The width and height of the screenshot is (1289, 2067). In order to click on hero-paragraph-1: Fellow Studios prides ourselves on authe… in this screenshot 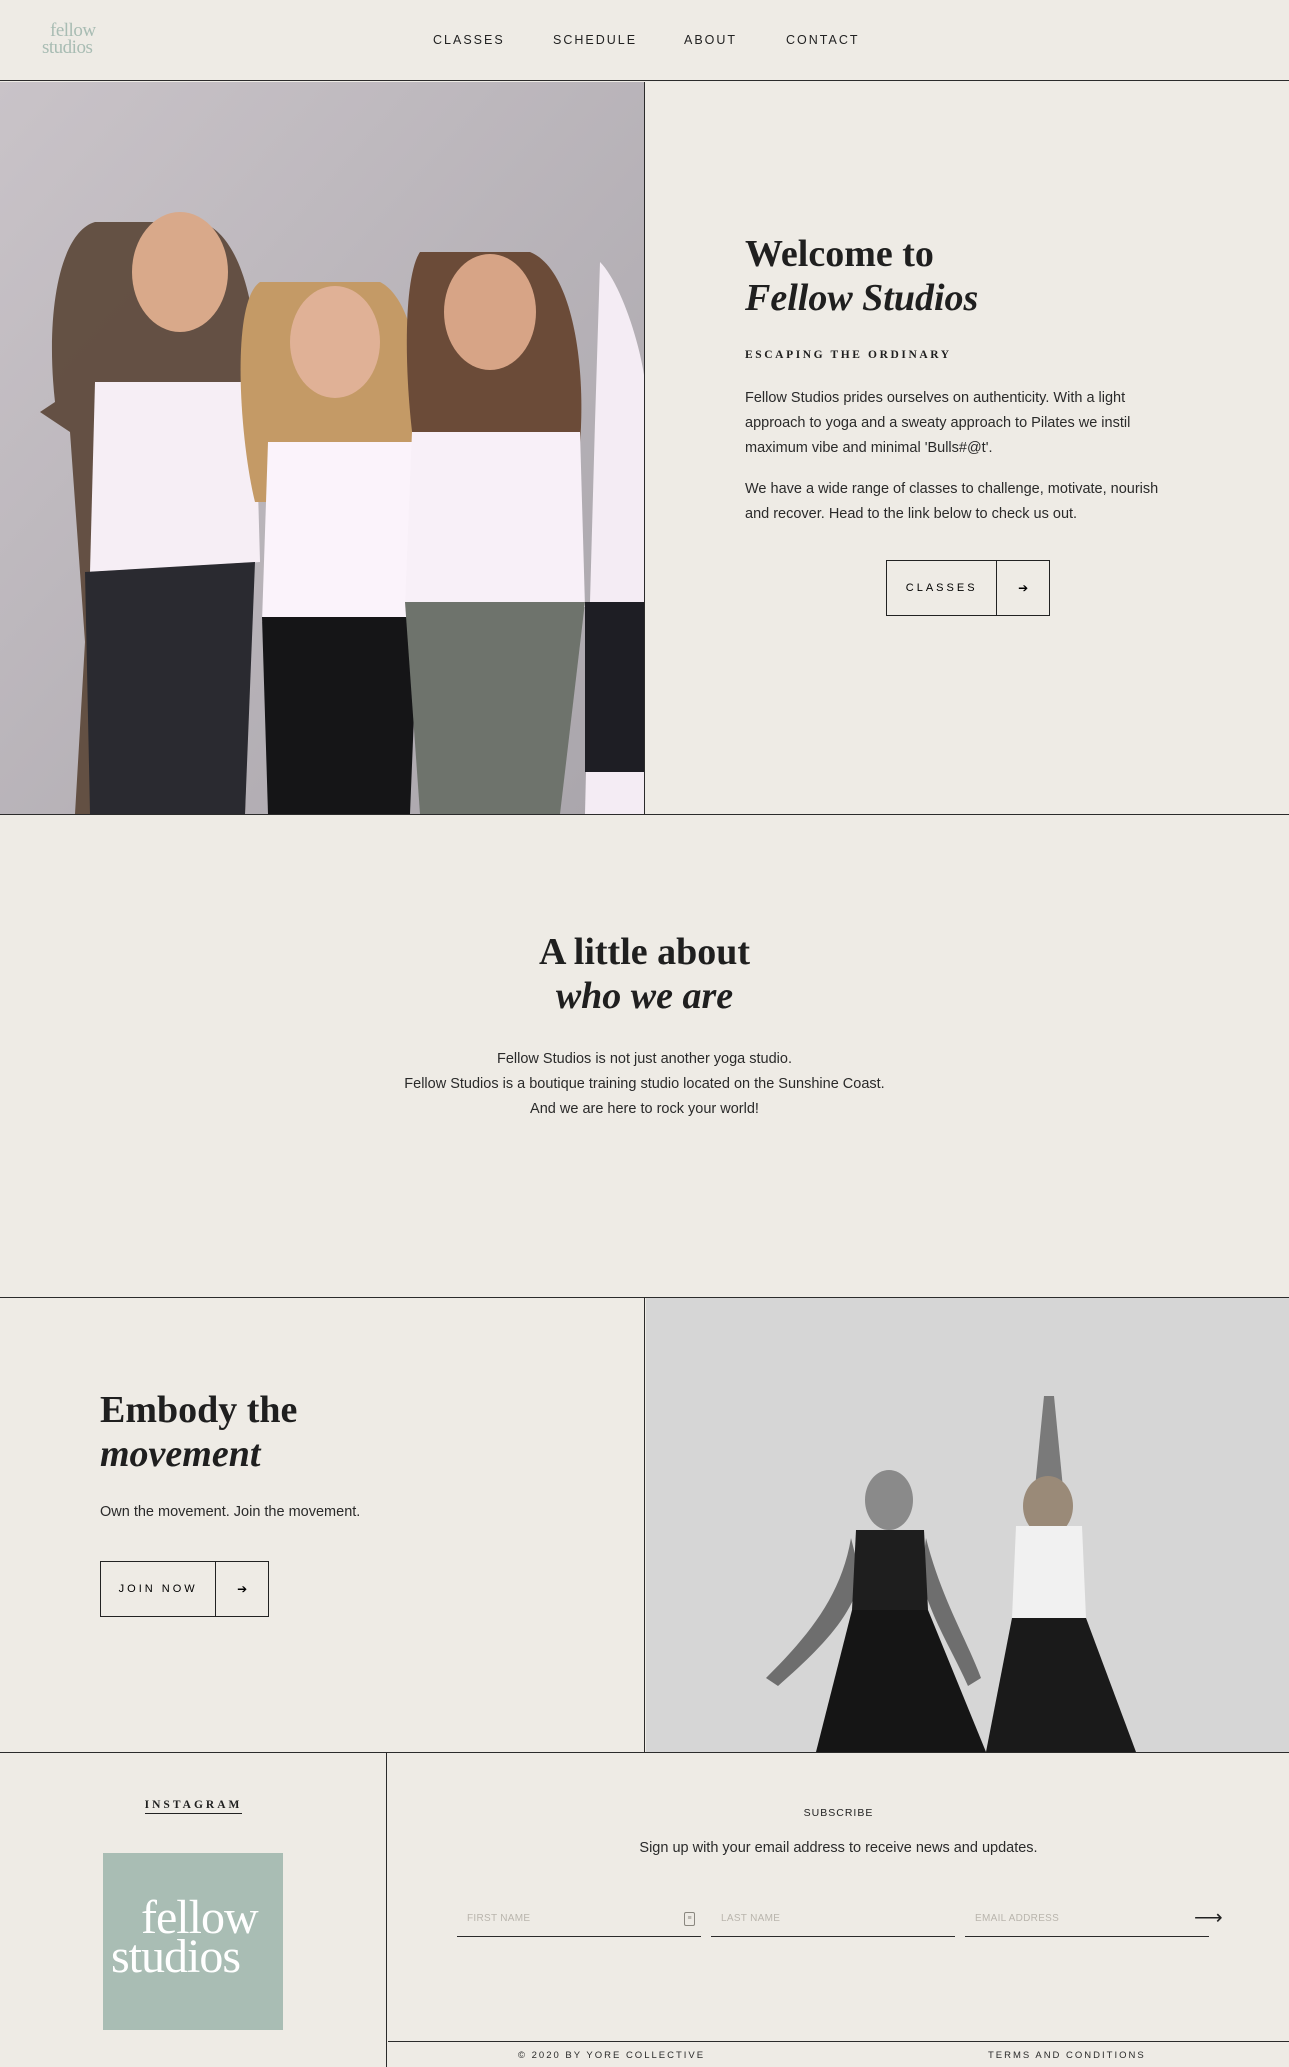, I will do `click(938, 423)`.